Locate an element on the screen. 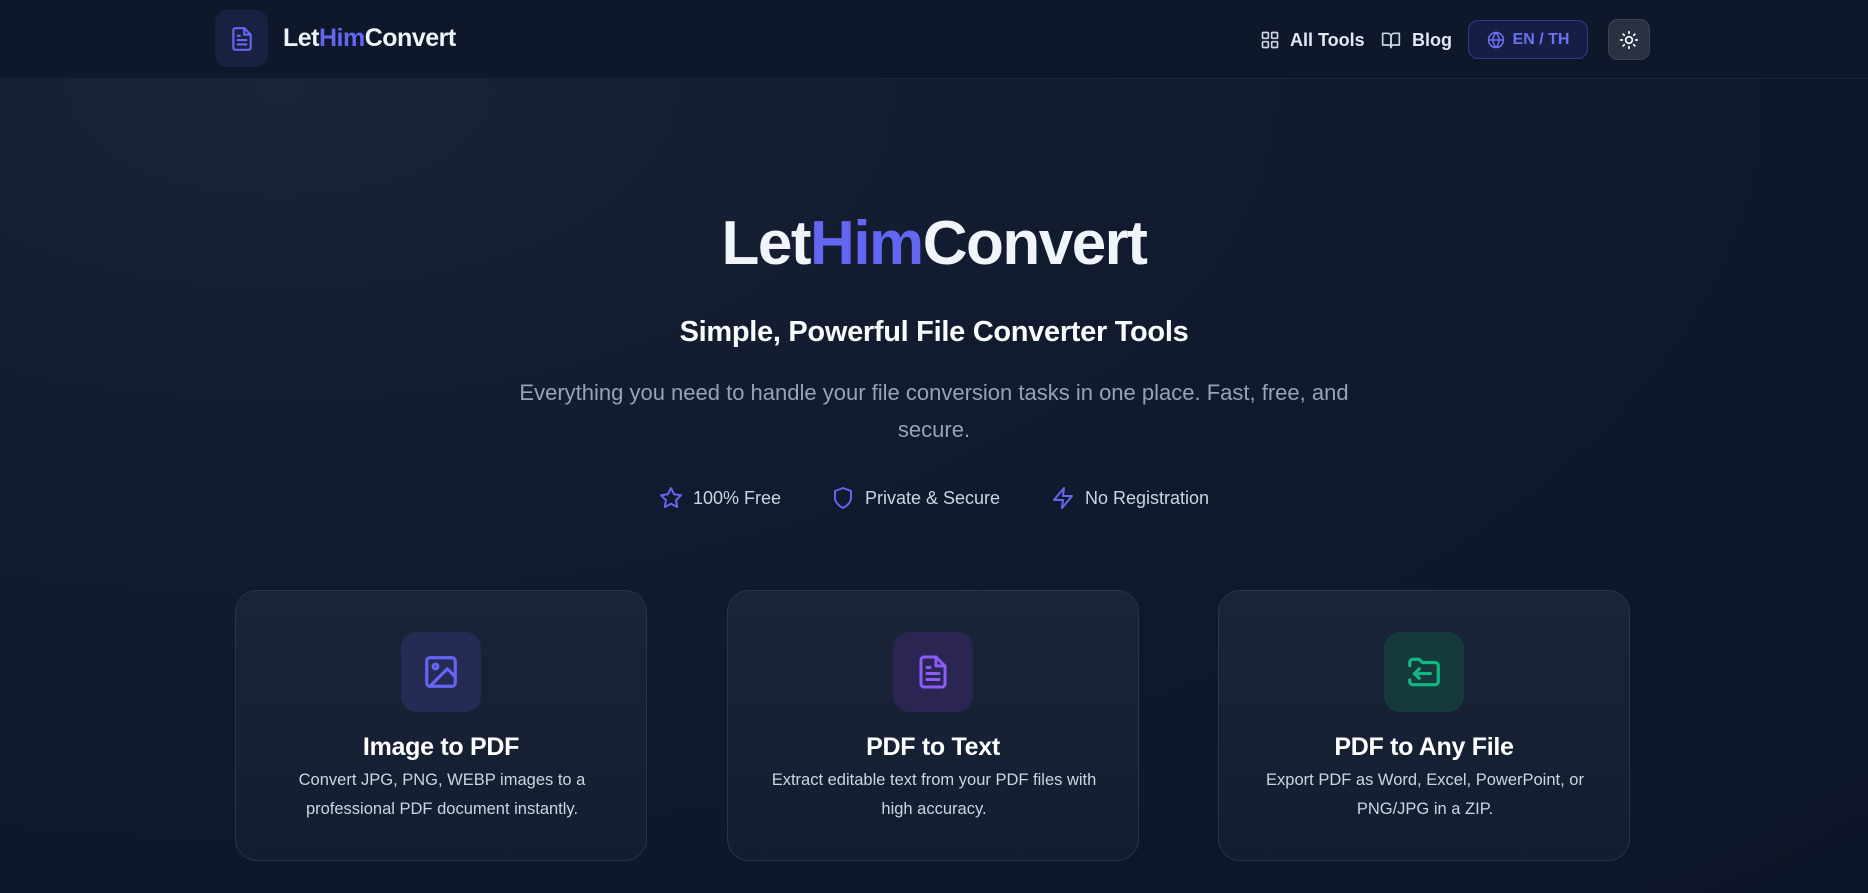 This screenshot has height=893, width=1868. brand-name: LetHimConvert is located at coordinates (369, 38).